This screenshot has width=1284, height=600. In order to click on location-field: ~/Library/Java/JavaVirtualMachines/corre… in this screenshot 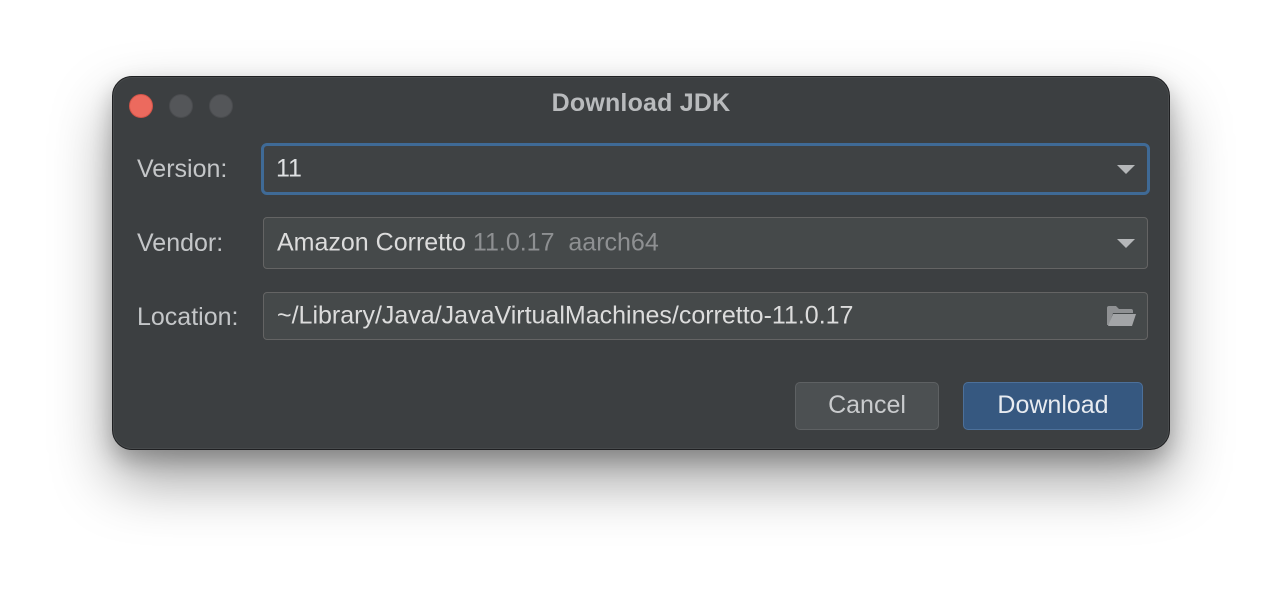, I will do `click(705, 316)`.